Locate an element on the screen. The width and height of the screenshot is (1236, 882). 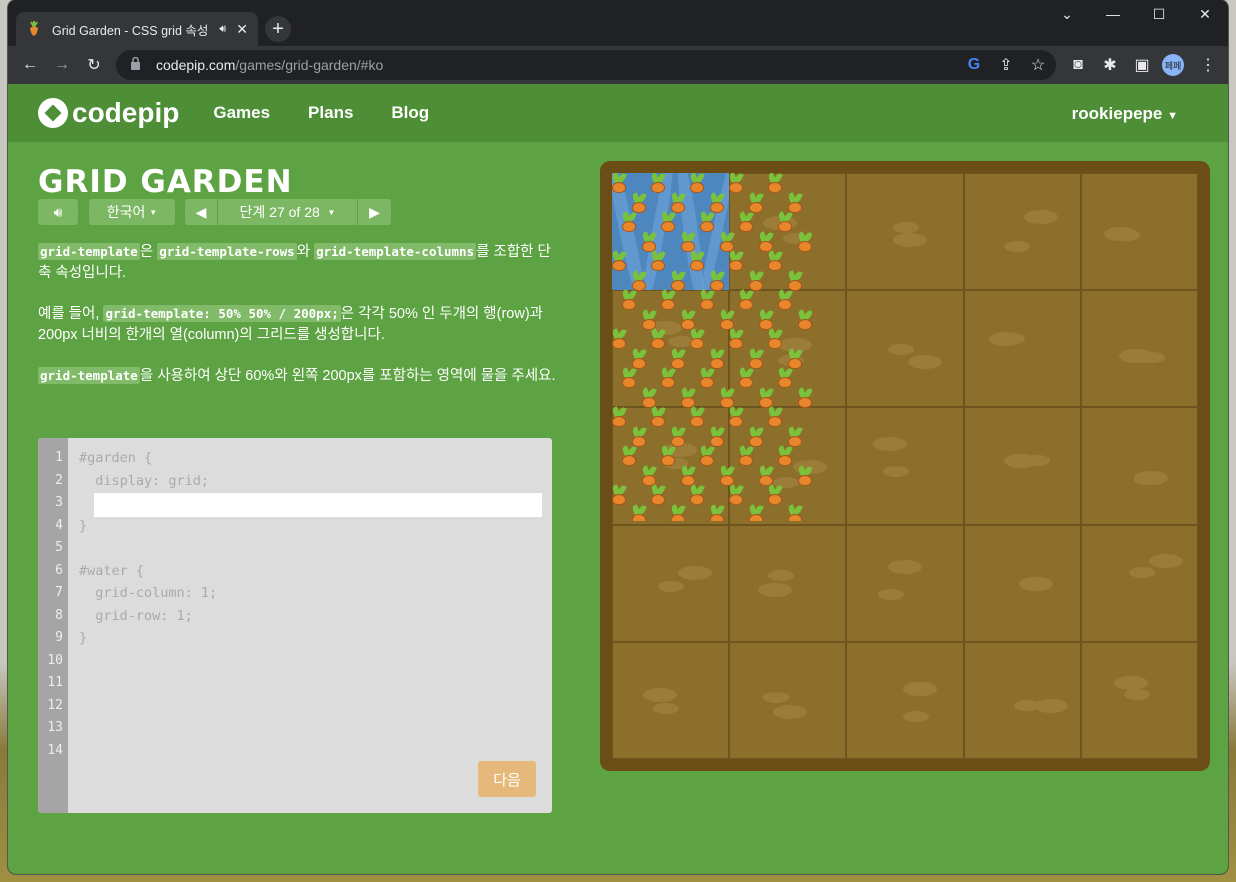
triangle-left-icon: ◀ is located at coordinates (201, 211).